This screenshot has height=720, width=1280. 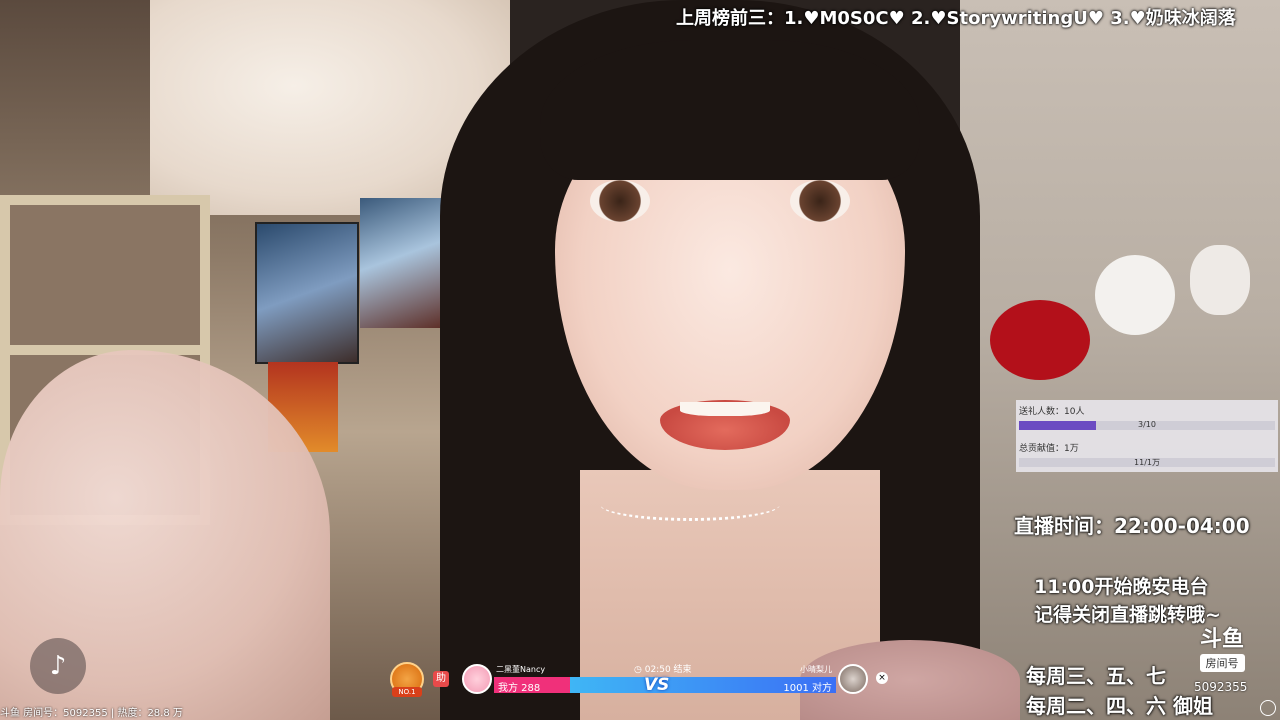 I want to click on senders-progress-text: 3/10, so click(x=1147, y=424).